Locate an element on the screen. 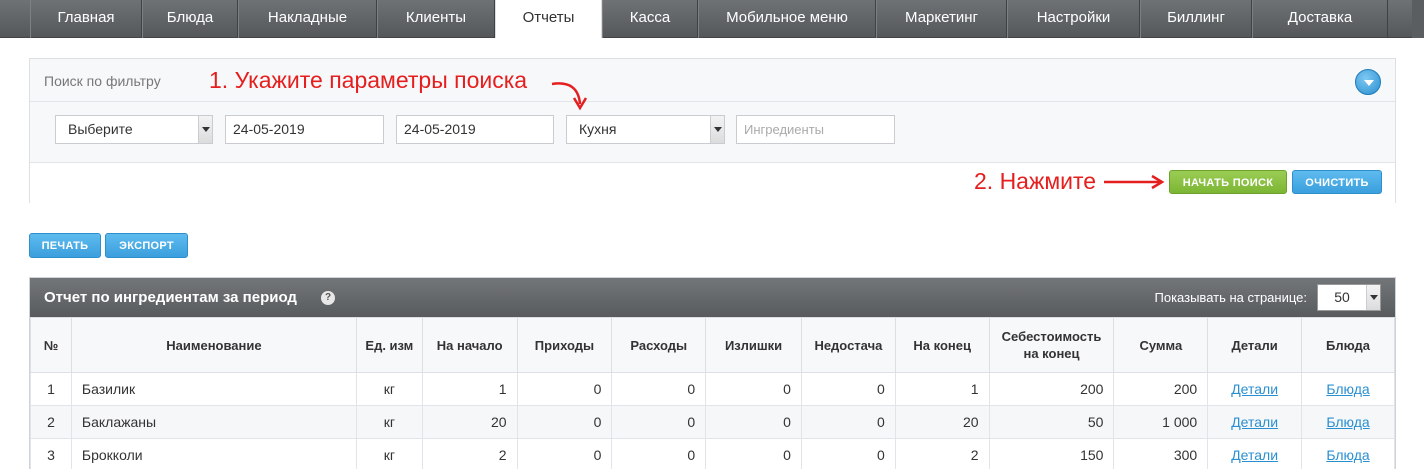 This screenshot has height=469, width=1424. tab-settings: Настройки is located at coordinates (1073, 19).